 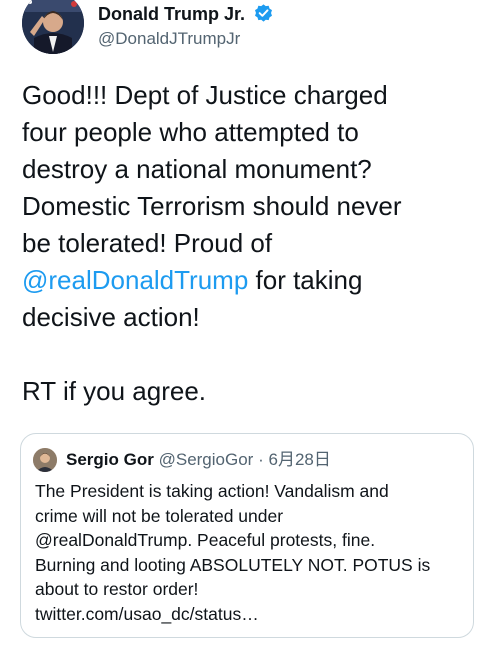 I want to click on tweet-text-line: four people who attempted to, so click(x=190, y=132).